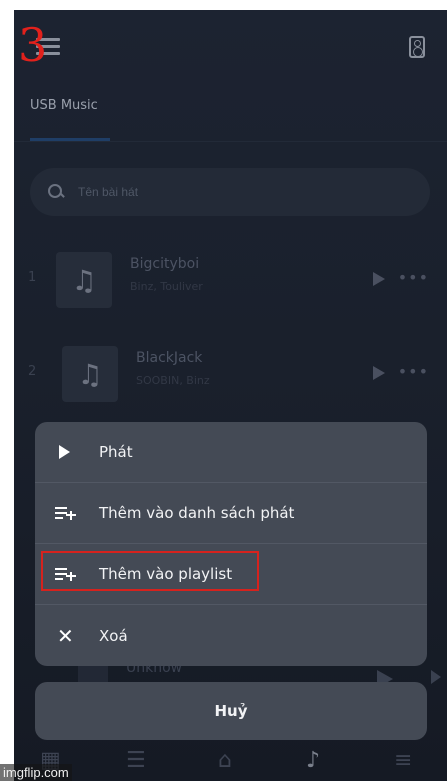 Image resolution: width=447 pixels, height=781 pixels. Describe the element at coordinates (313, 760) in the screenshot. I see `music-note-icon: ♪` at that location.